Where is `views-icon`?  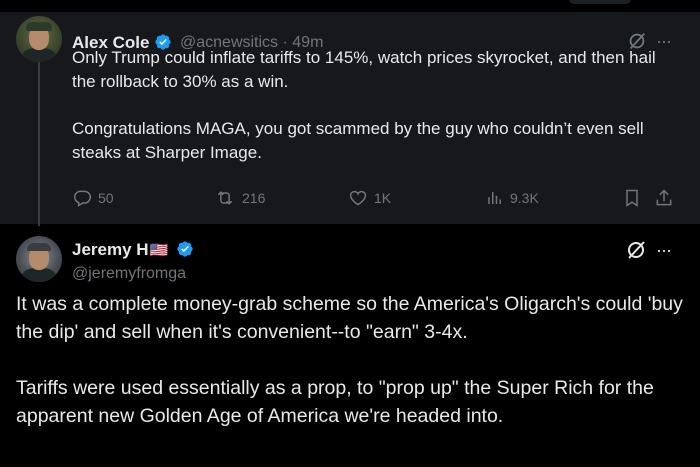
views-icon is located at coordinates (494, 198).